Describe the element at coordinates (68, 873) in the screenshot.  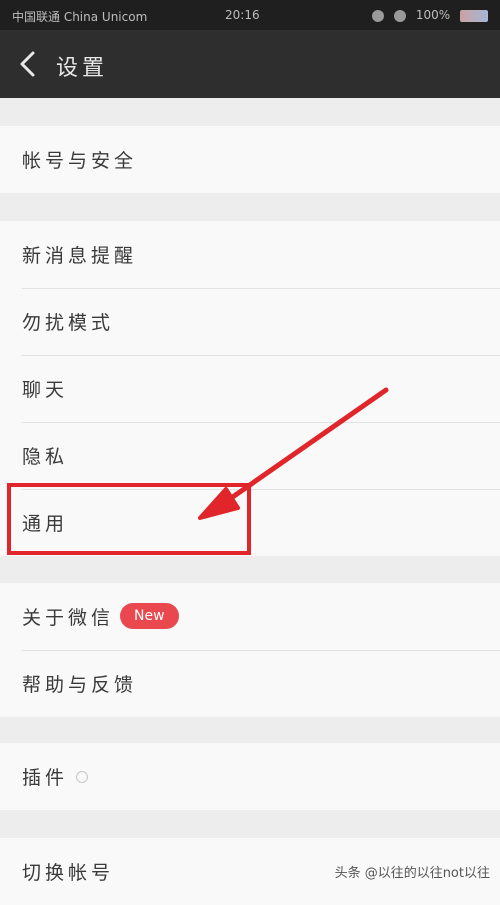
I see `settings-item-label: 切换帐号` at that location.